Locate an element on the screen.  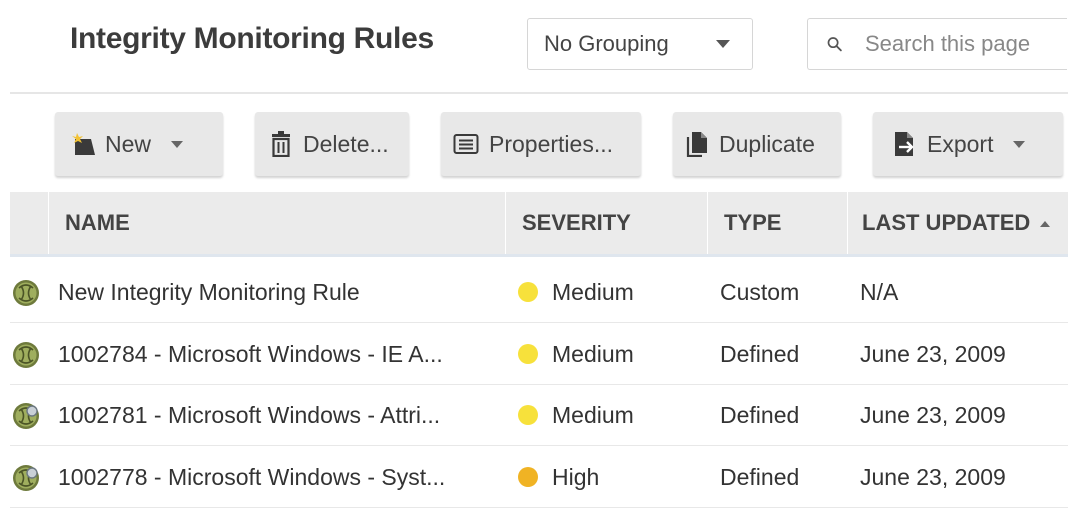
export-button-label: Export is located at coordinates (960, 143).